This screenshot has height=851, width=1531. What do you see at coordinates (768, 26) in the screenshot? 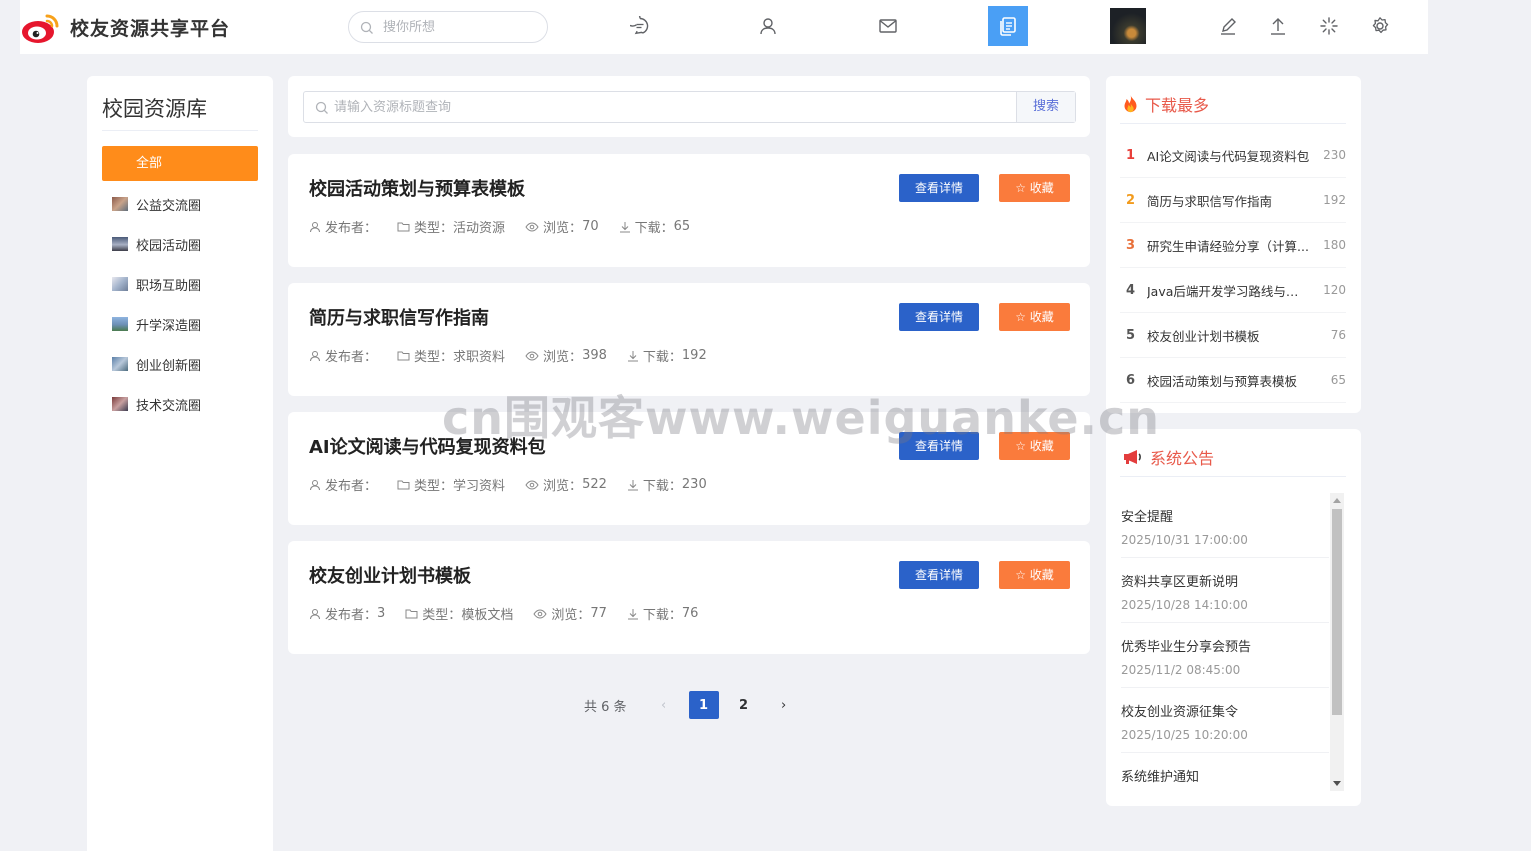
I see `user-icon` at bounding box center [768, 26].